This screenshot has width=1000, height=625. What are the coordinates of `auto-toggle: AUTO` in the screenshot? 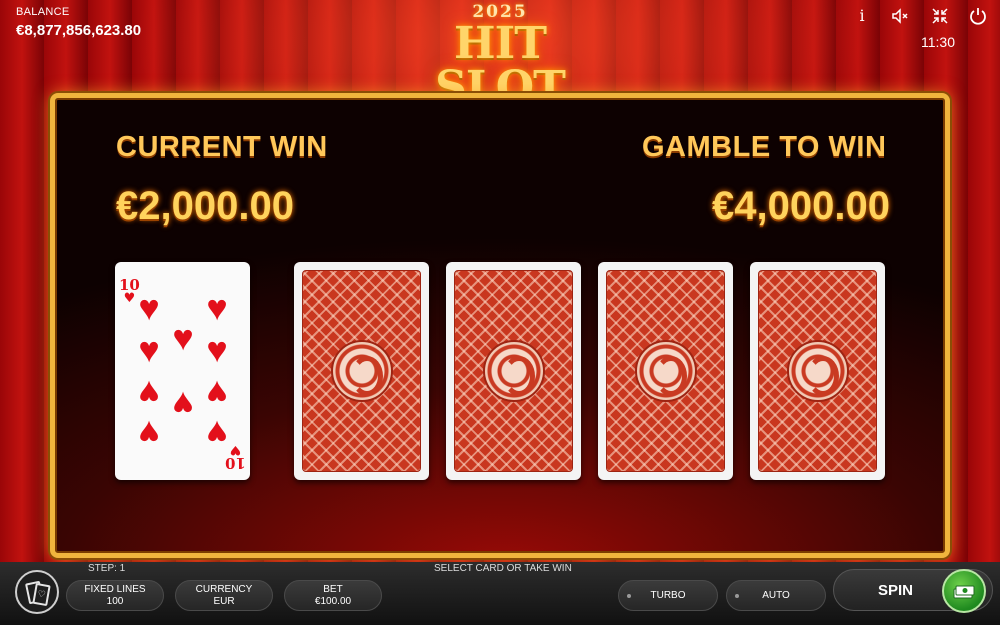 It's located at (776, 595).